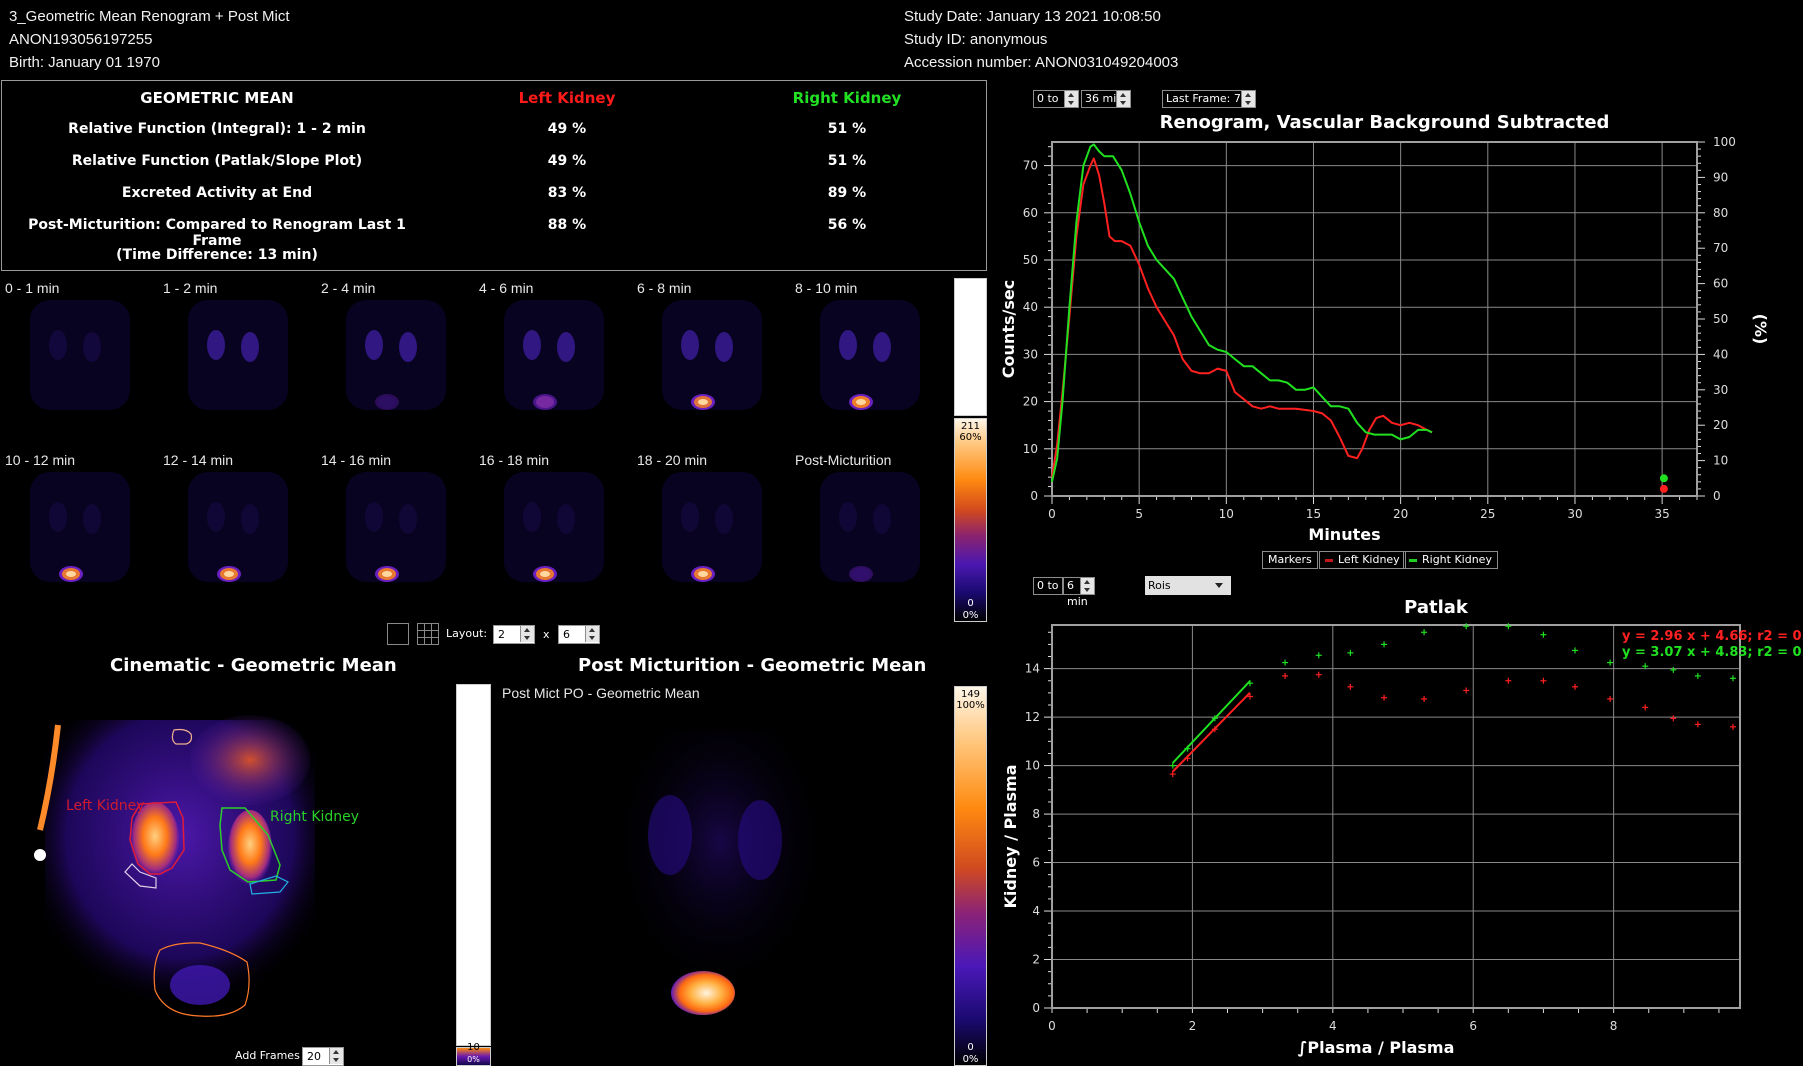 The height and width of the screenshot is (1066, 1803). Describe the element at coordinates (970, 876) in the screenshot. I see `post-mict-colorbar: 149 100% 0 0%` at that location.